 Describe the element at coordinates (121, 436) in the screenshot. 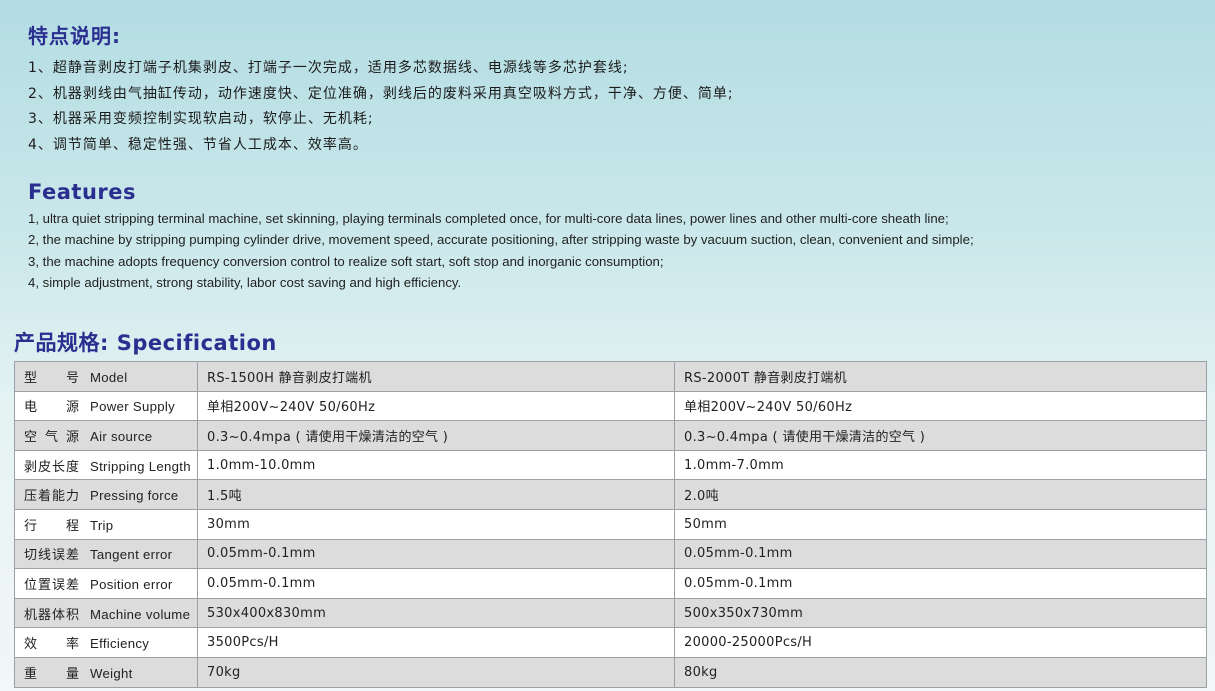

I see `spec-label-en: Air source` at that location.